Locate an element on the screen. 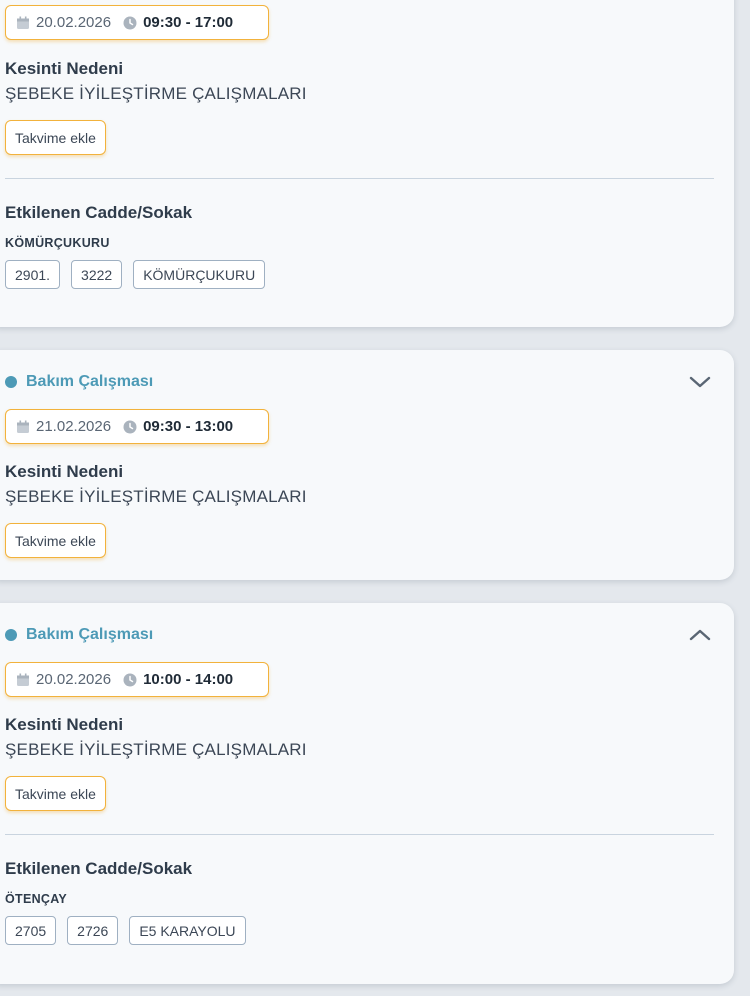 The image size is (750, 996). street-chip: 2705 is located at coordinates (31, 930).